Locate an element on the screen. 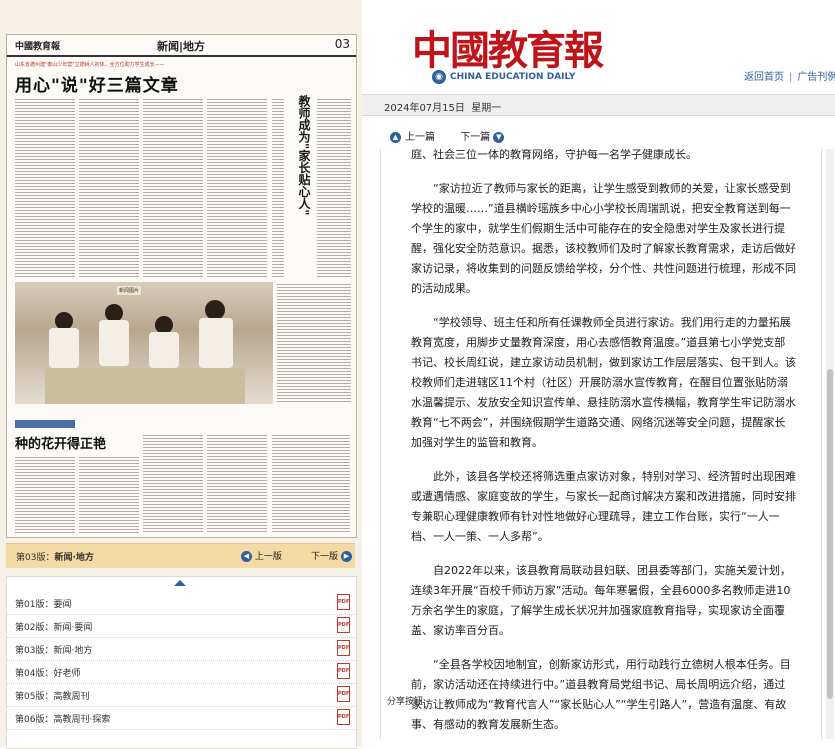  next-article-button: 下一篇 ▼ is located at coordinates (484, 137).